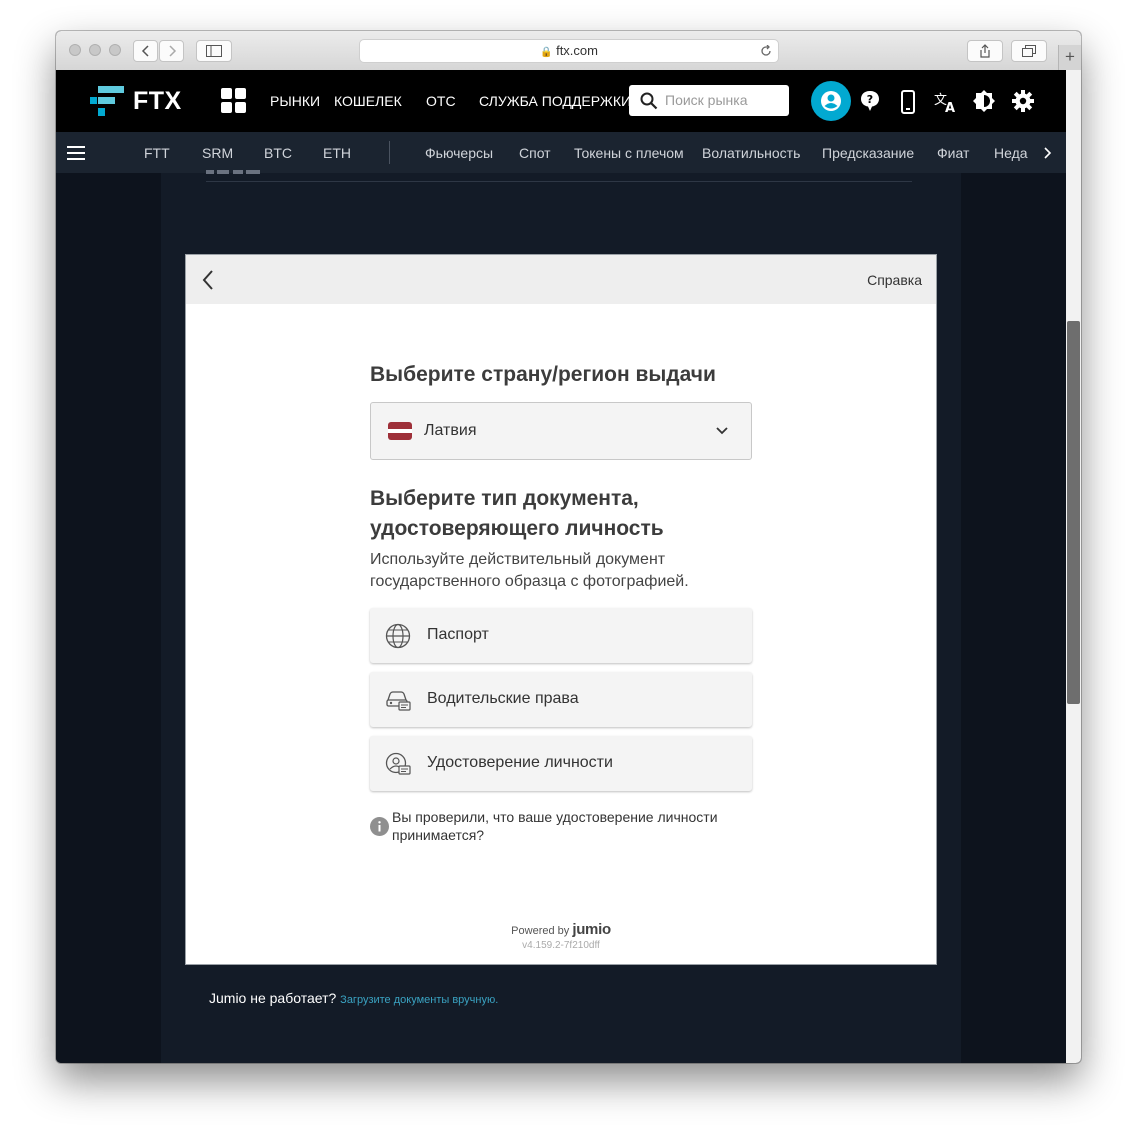 This screenshot has height=1143, width=1137. Describe the element at coordinates (555, 101) in the screenshot. I see `nav-support: СЛУЖБА ПОДДЕРЖКИ` at that location.